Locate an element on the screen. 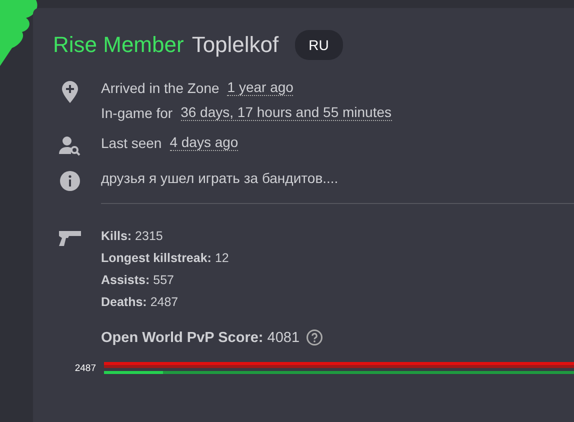 The width and height of the screenshot is (574, 422). help-icon is located at coordinates (314, 337).